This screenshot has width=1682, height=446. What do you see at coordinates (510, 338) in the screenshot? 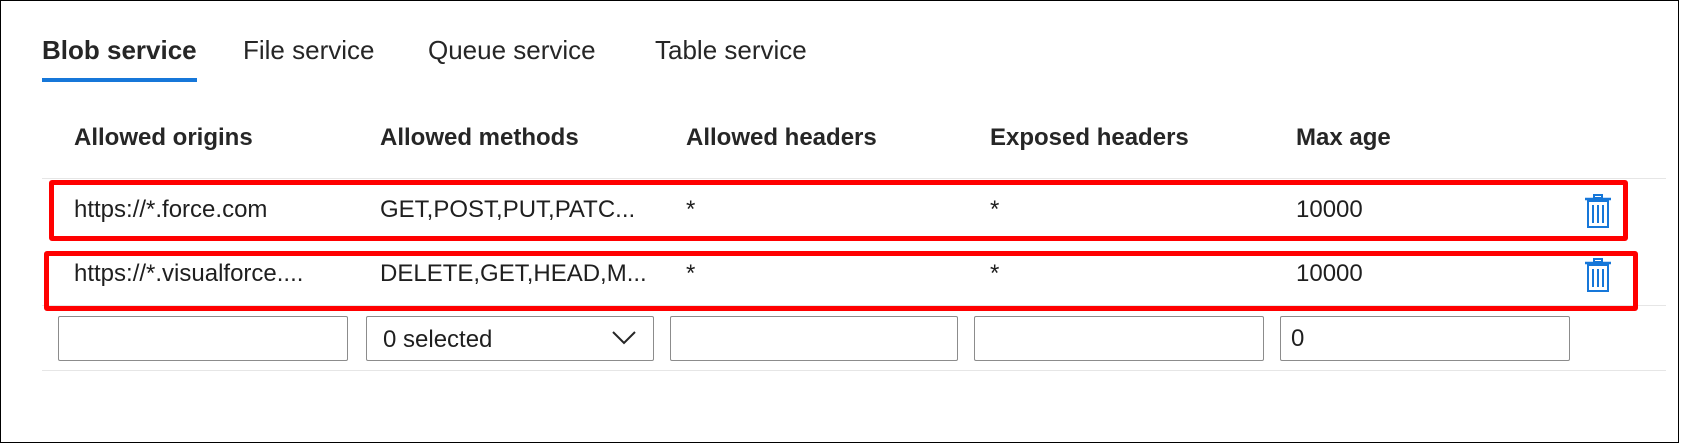
I see `allowed-methods-dropdown: 0 selected` at bounding box center [510, 338].